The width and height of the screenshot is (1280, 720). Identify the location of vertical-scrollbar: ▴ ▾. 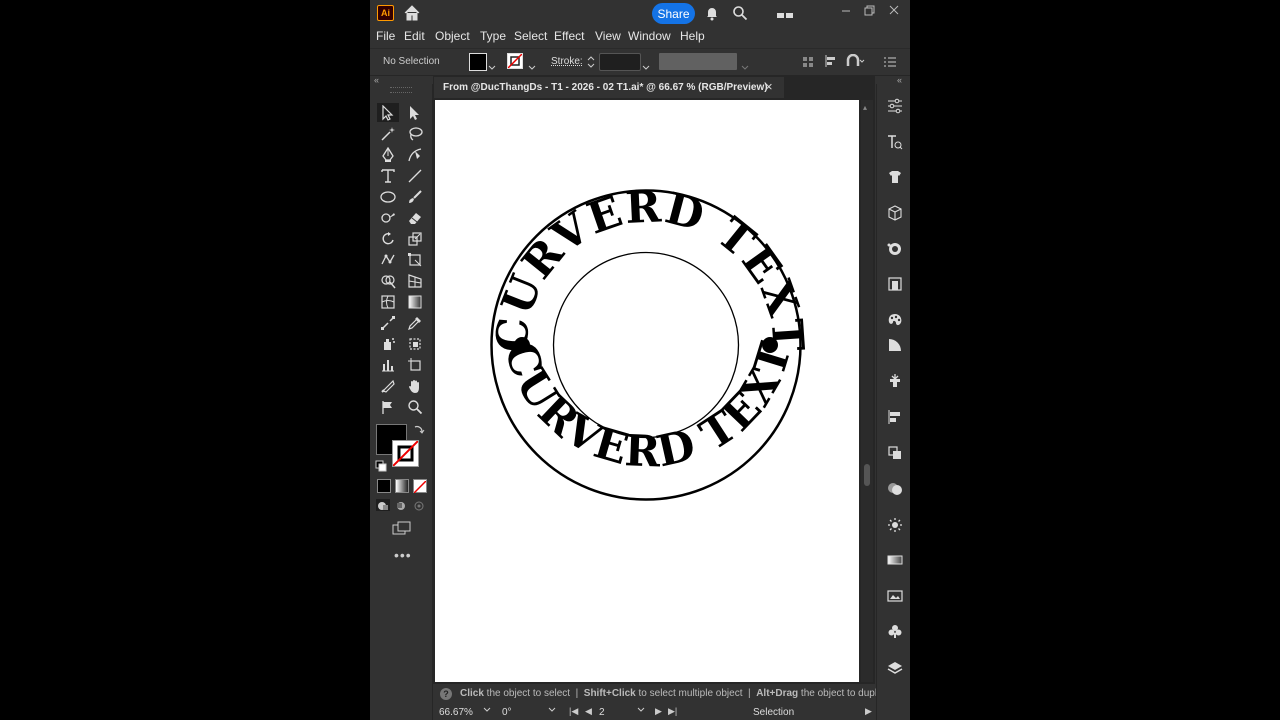
(867, 399).